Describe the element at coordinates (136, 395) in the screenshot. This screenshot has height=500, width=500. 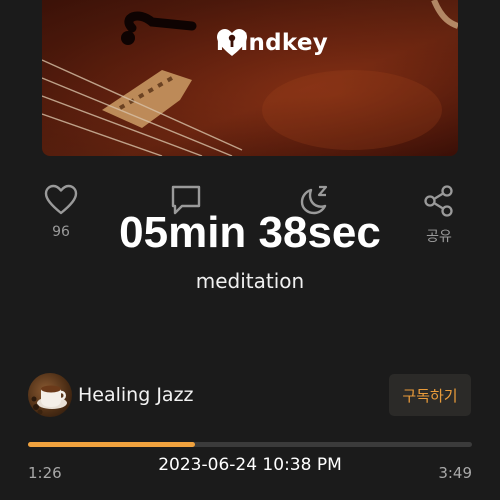
I see `channel-name: Healing Jazz` at that location.